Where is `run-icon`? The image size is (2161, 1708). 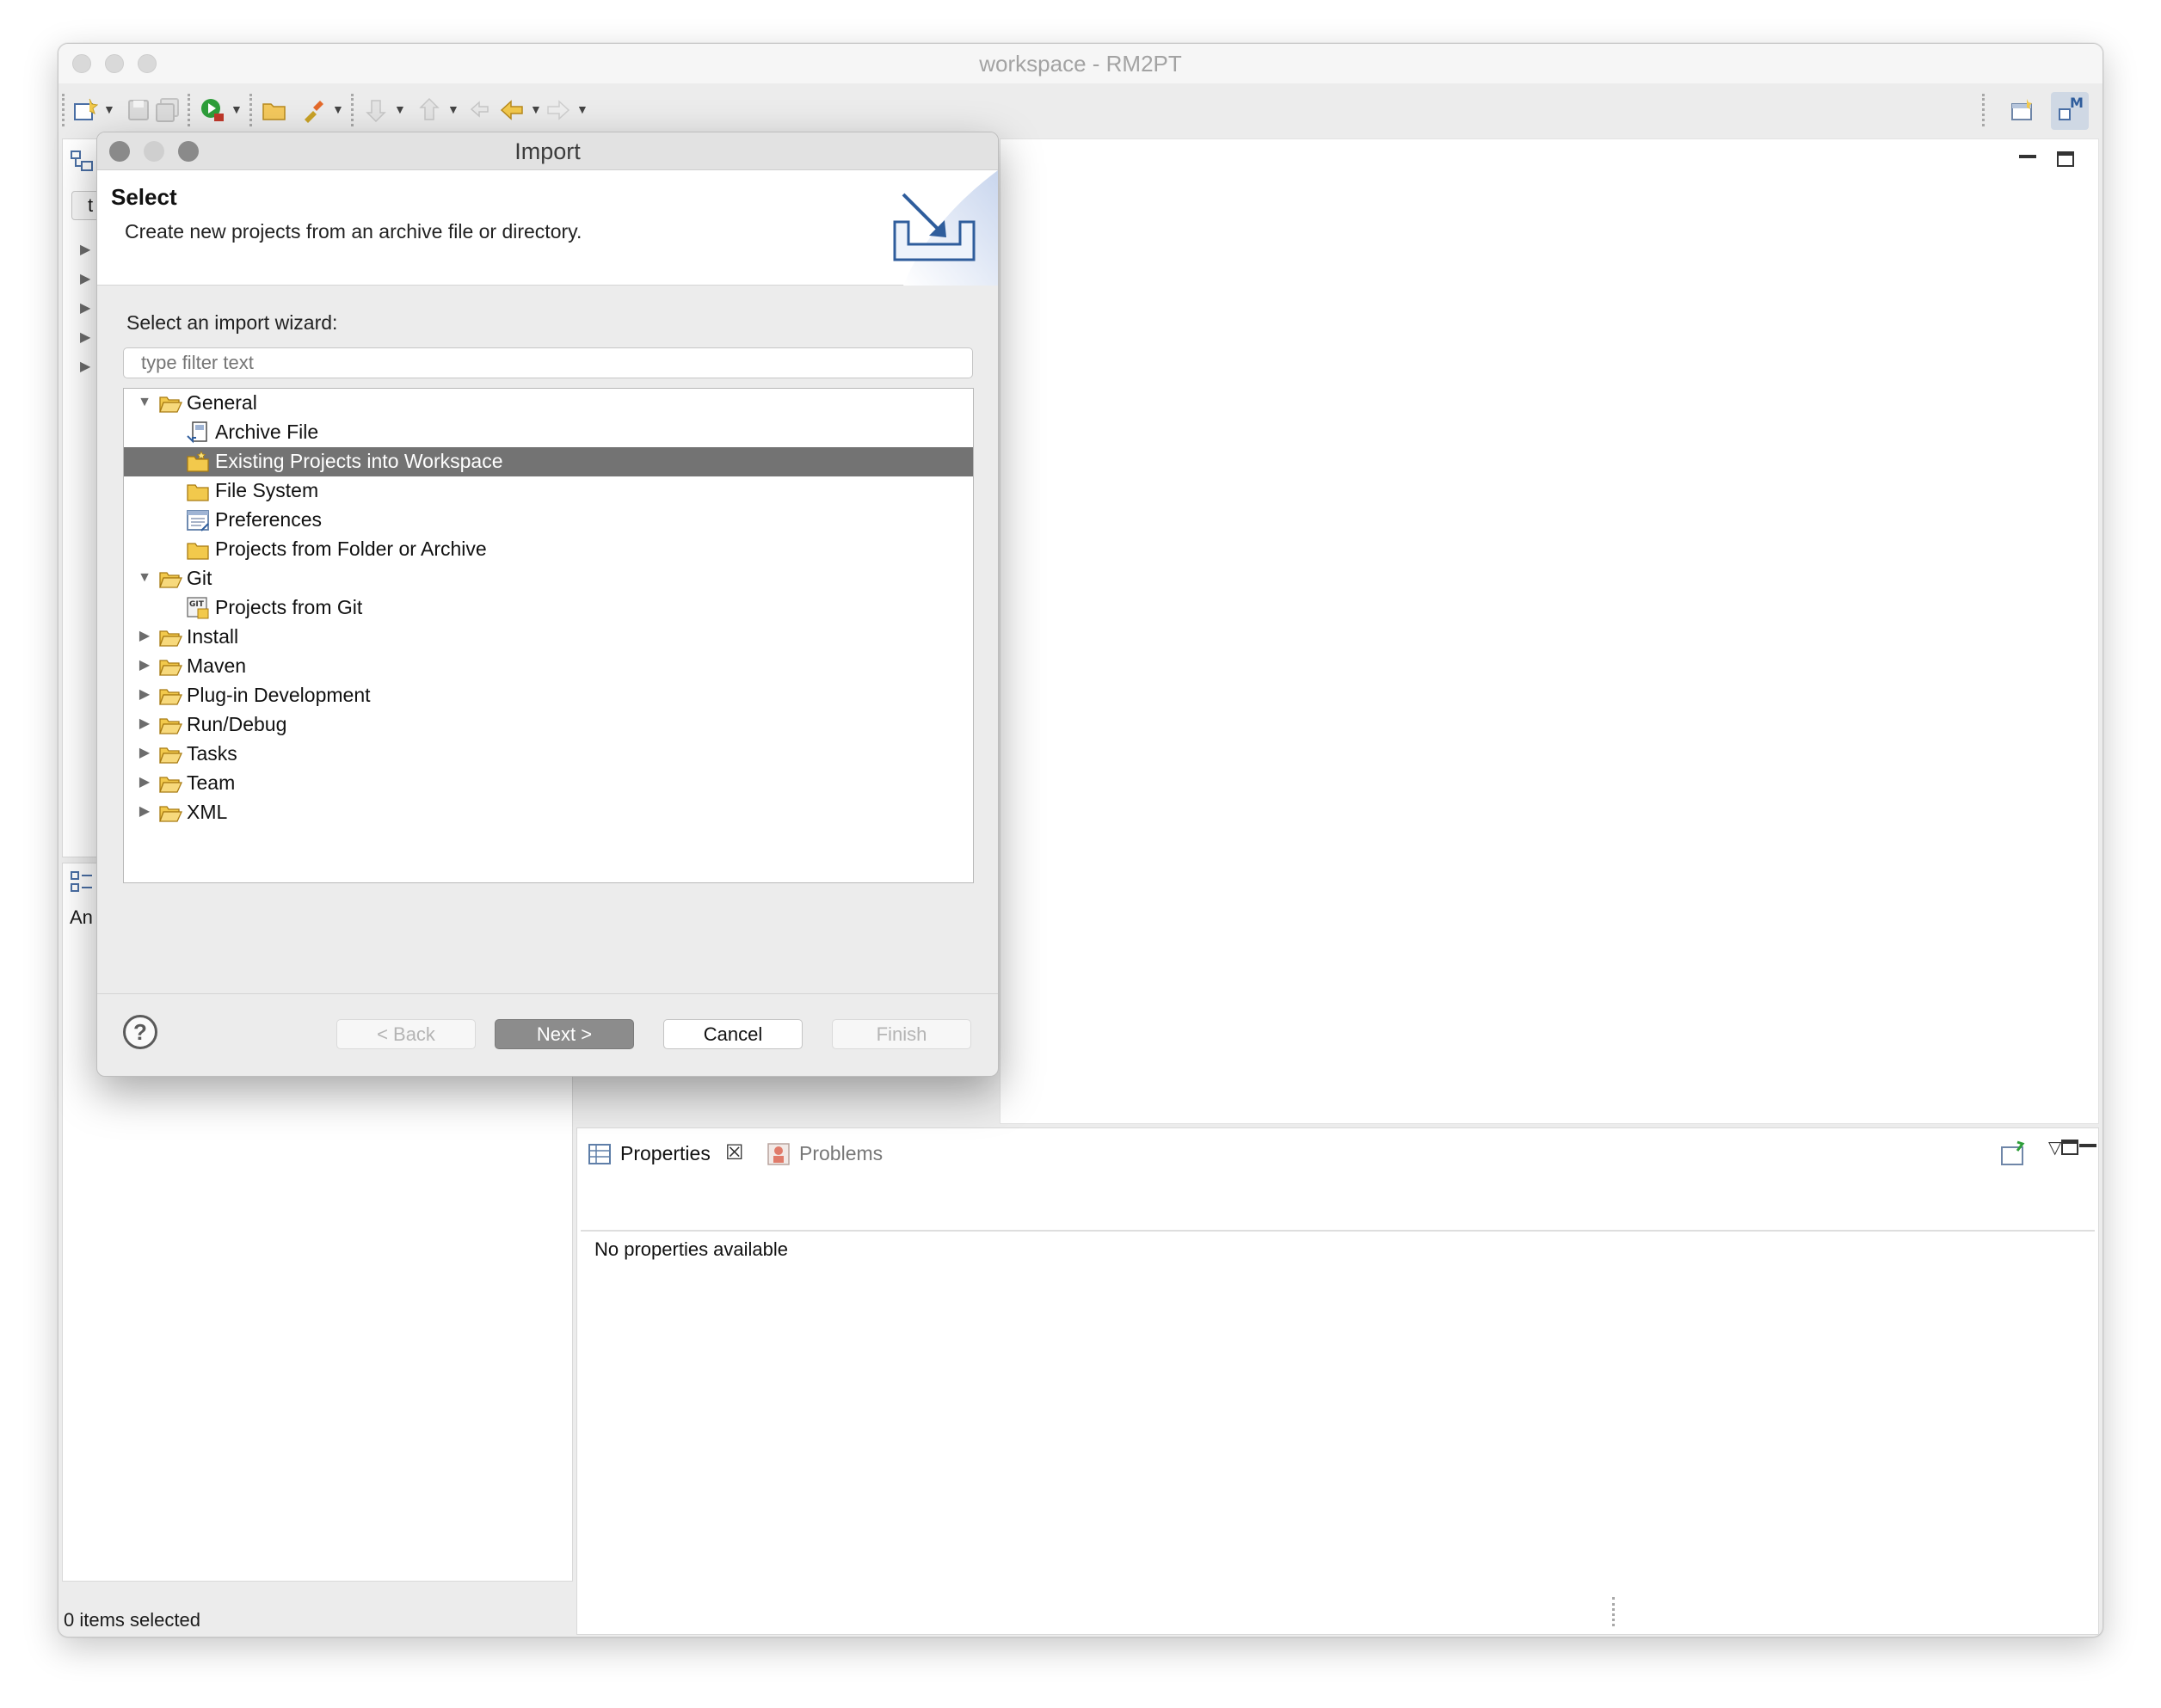
run-icon is located at coordinates (212, 110).